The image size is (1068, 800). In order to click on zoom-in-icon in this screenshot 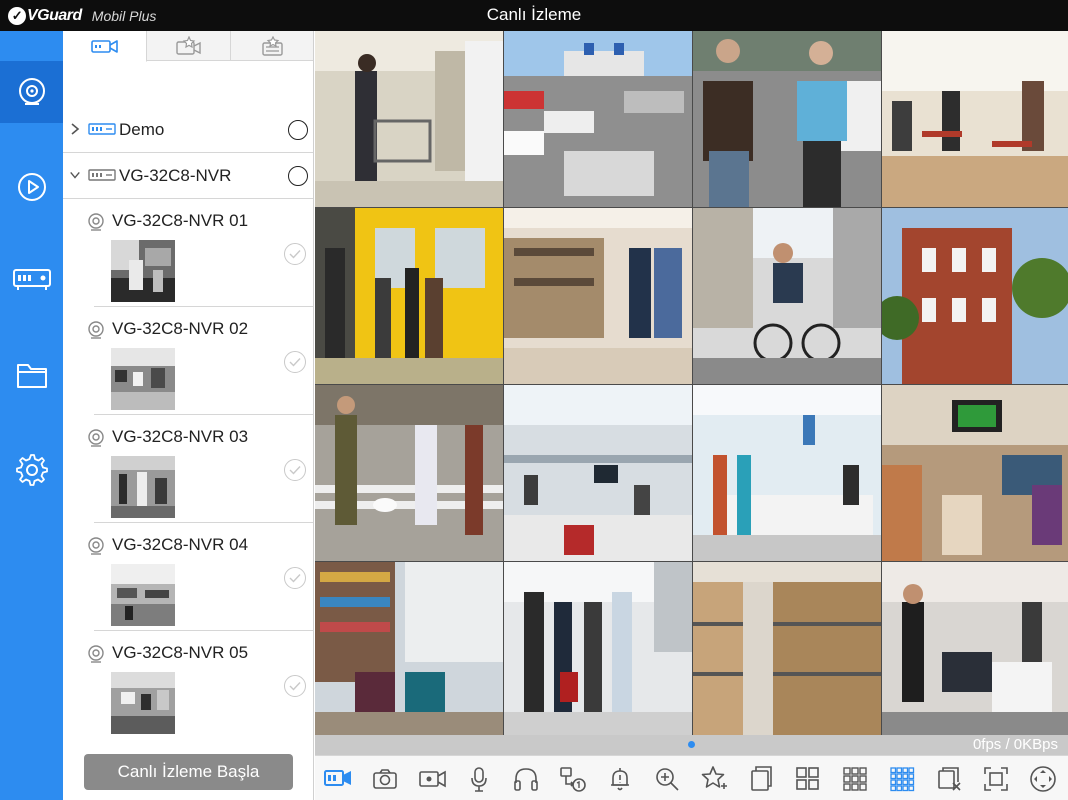, I will do `click(667, 779)`.